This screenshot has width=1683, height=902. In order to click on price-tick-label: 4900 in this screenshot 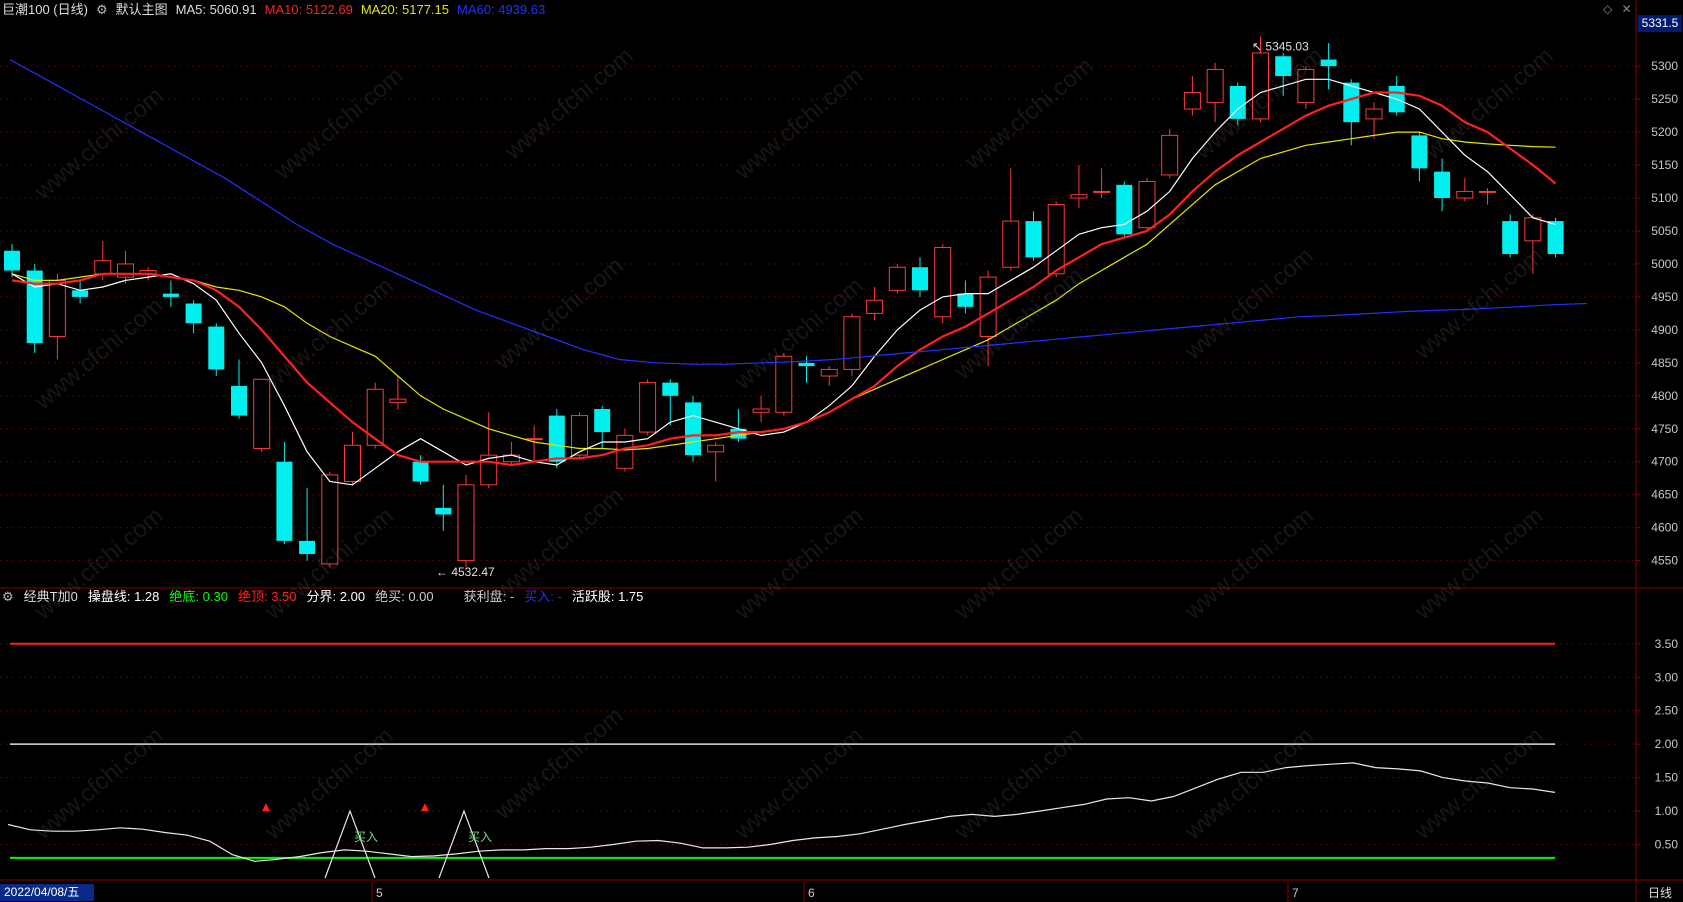, I will do `click(1664, 330)`.